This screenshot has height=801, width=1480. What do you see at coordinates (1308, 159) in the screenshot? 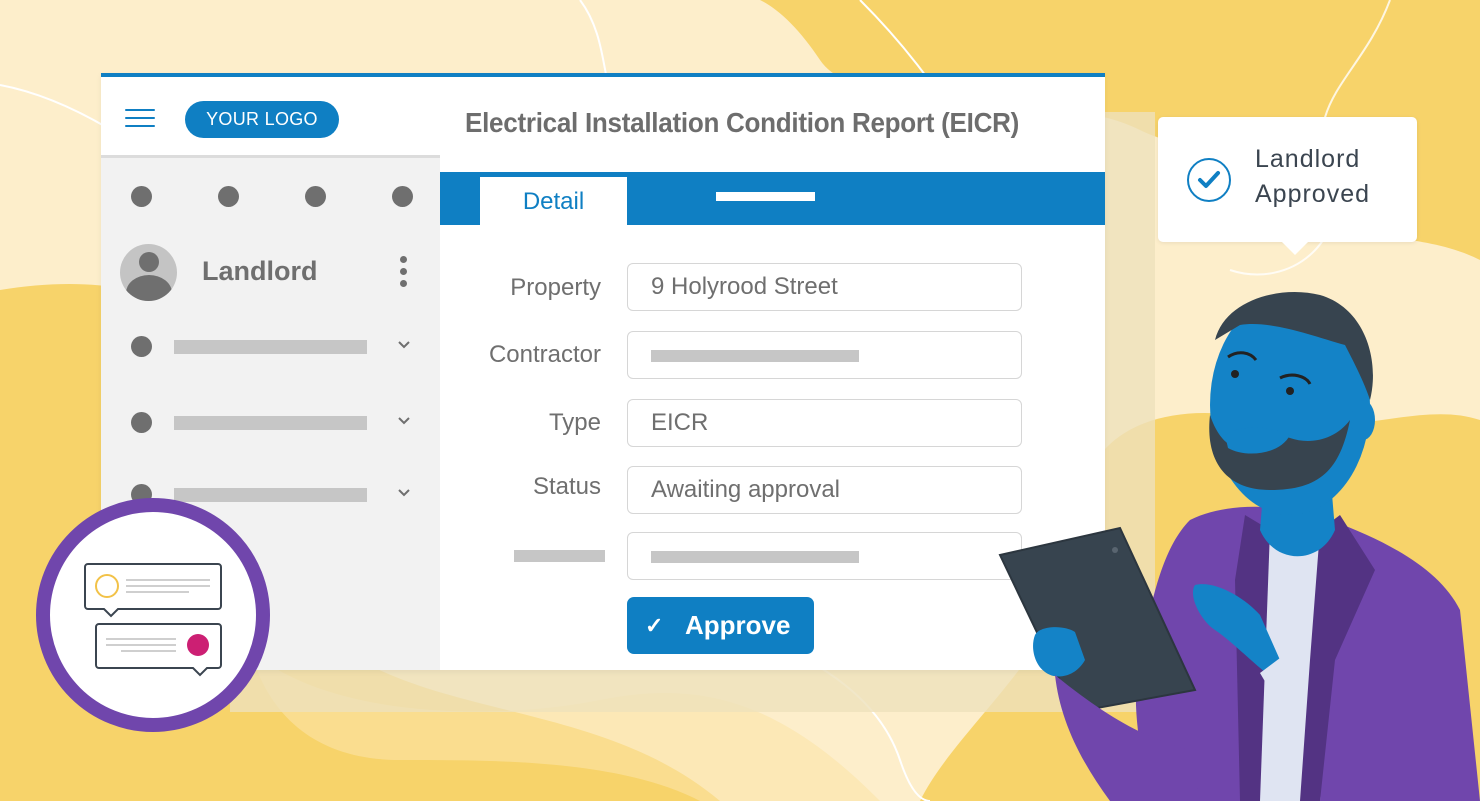
I see `toast-line-1: Landlord` at bounding box center [1308, 159].